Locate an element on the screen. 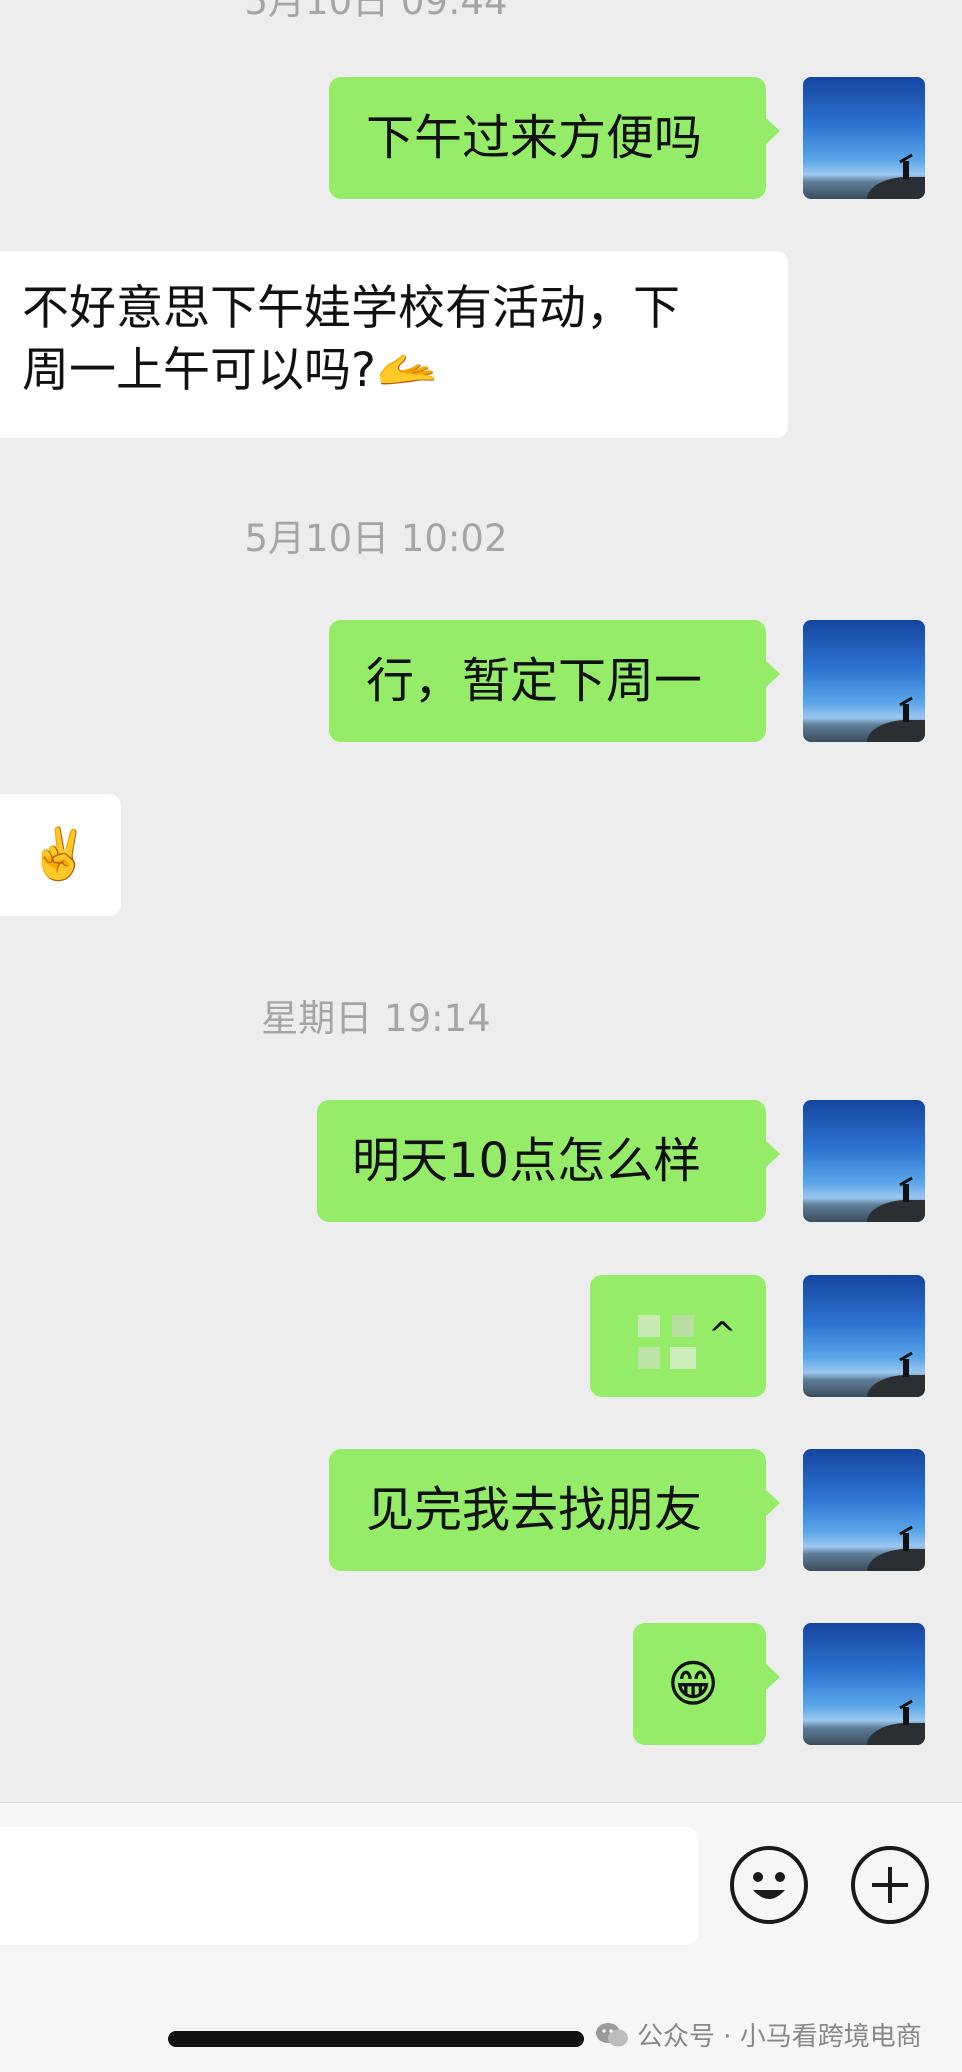  message-bubble-outgoing: 😁 is located at coordinates (706, 1684).